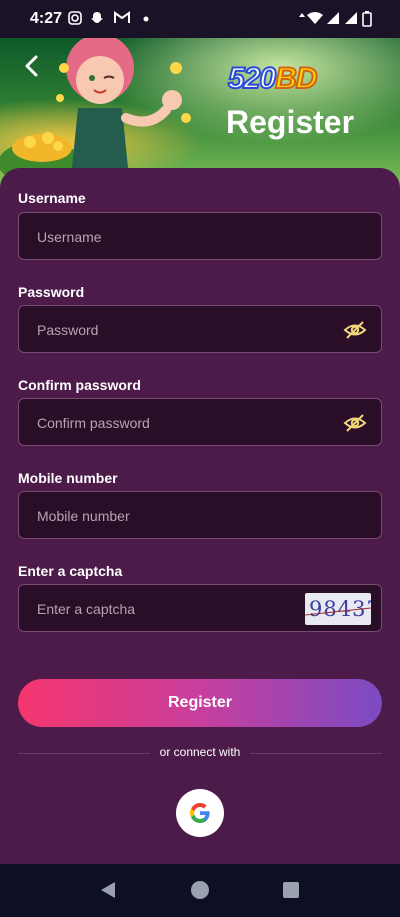 Image resolution: width=400 pixels, height=917 pixels. I want to click on password-field, so click(200, 329).